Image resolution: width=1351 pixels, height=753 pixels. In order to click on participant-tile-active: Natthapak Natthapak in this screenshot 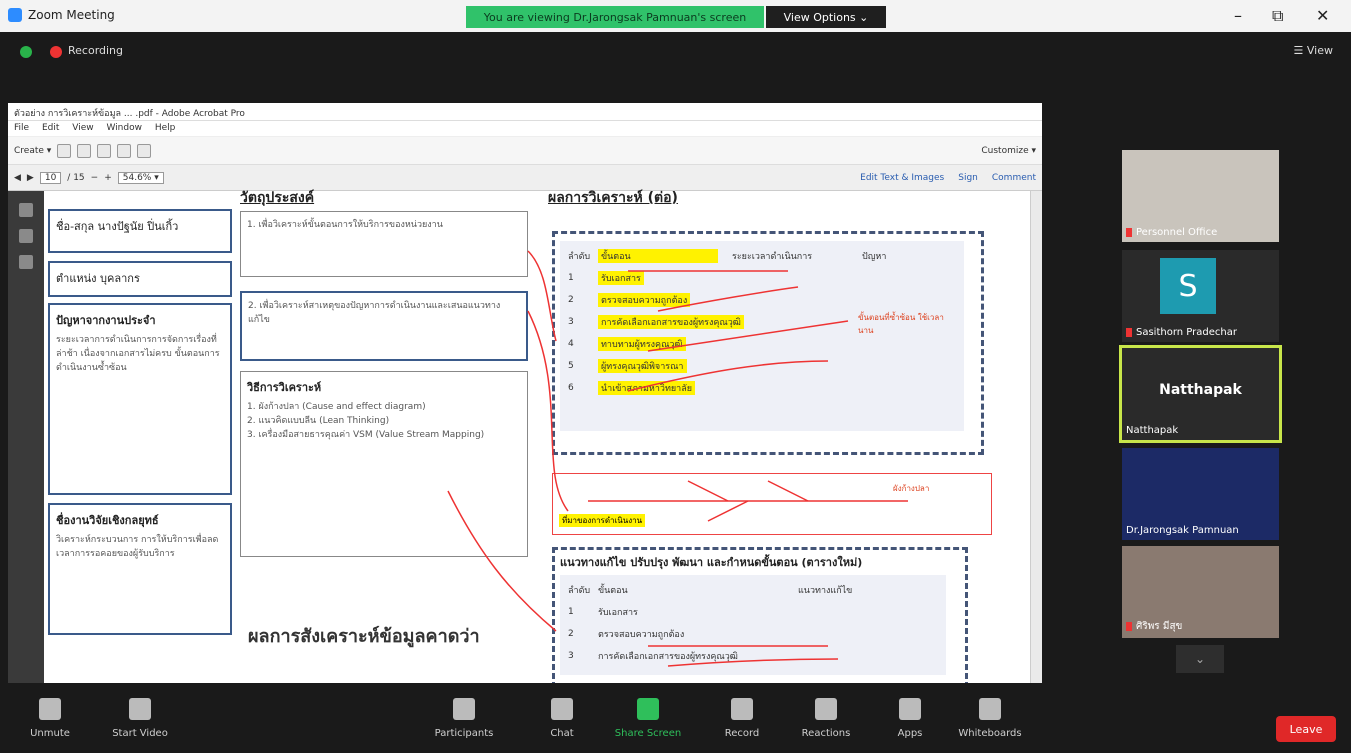, I will do `click(1200, 394)`.